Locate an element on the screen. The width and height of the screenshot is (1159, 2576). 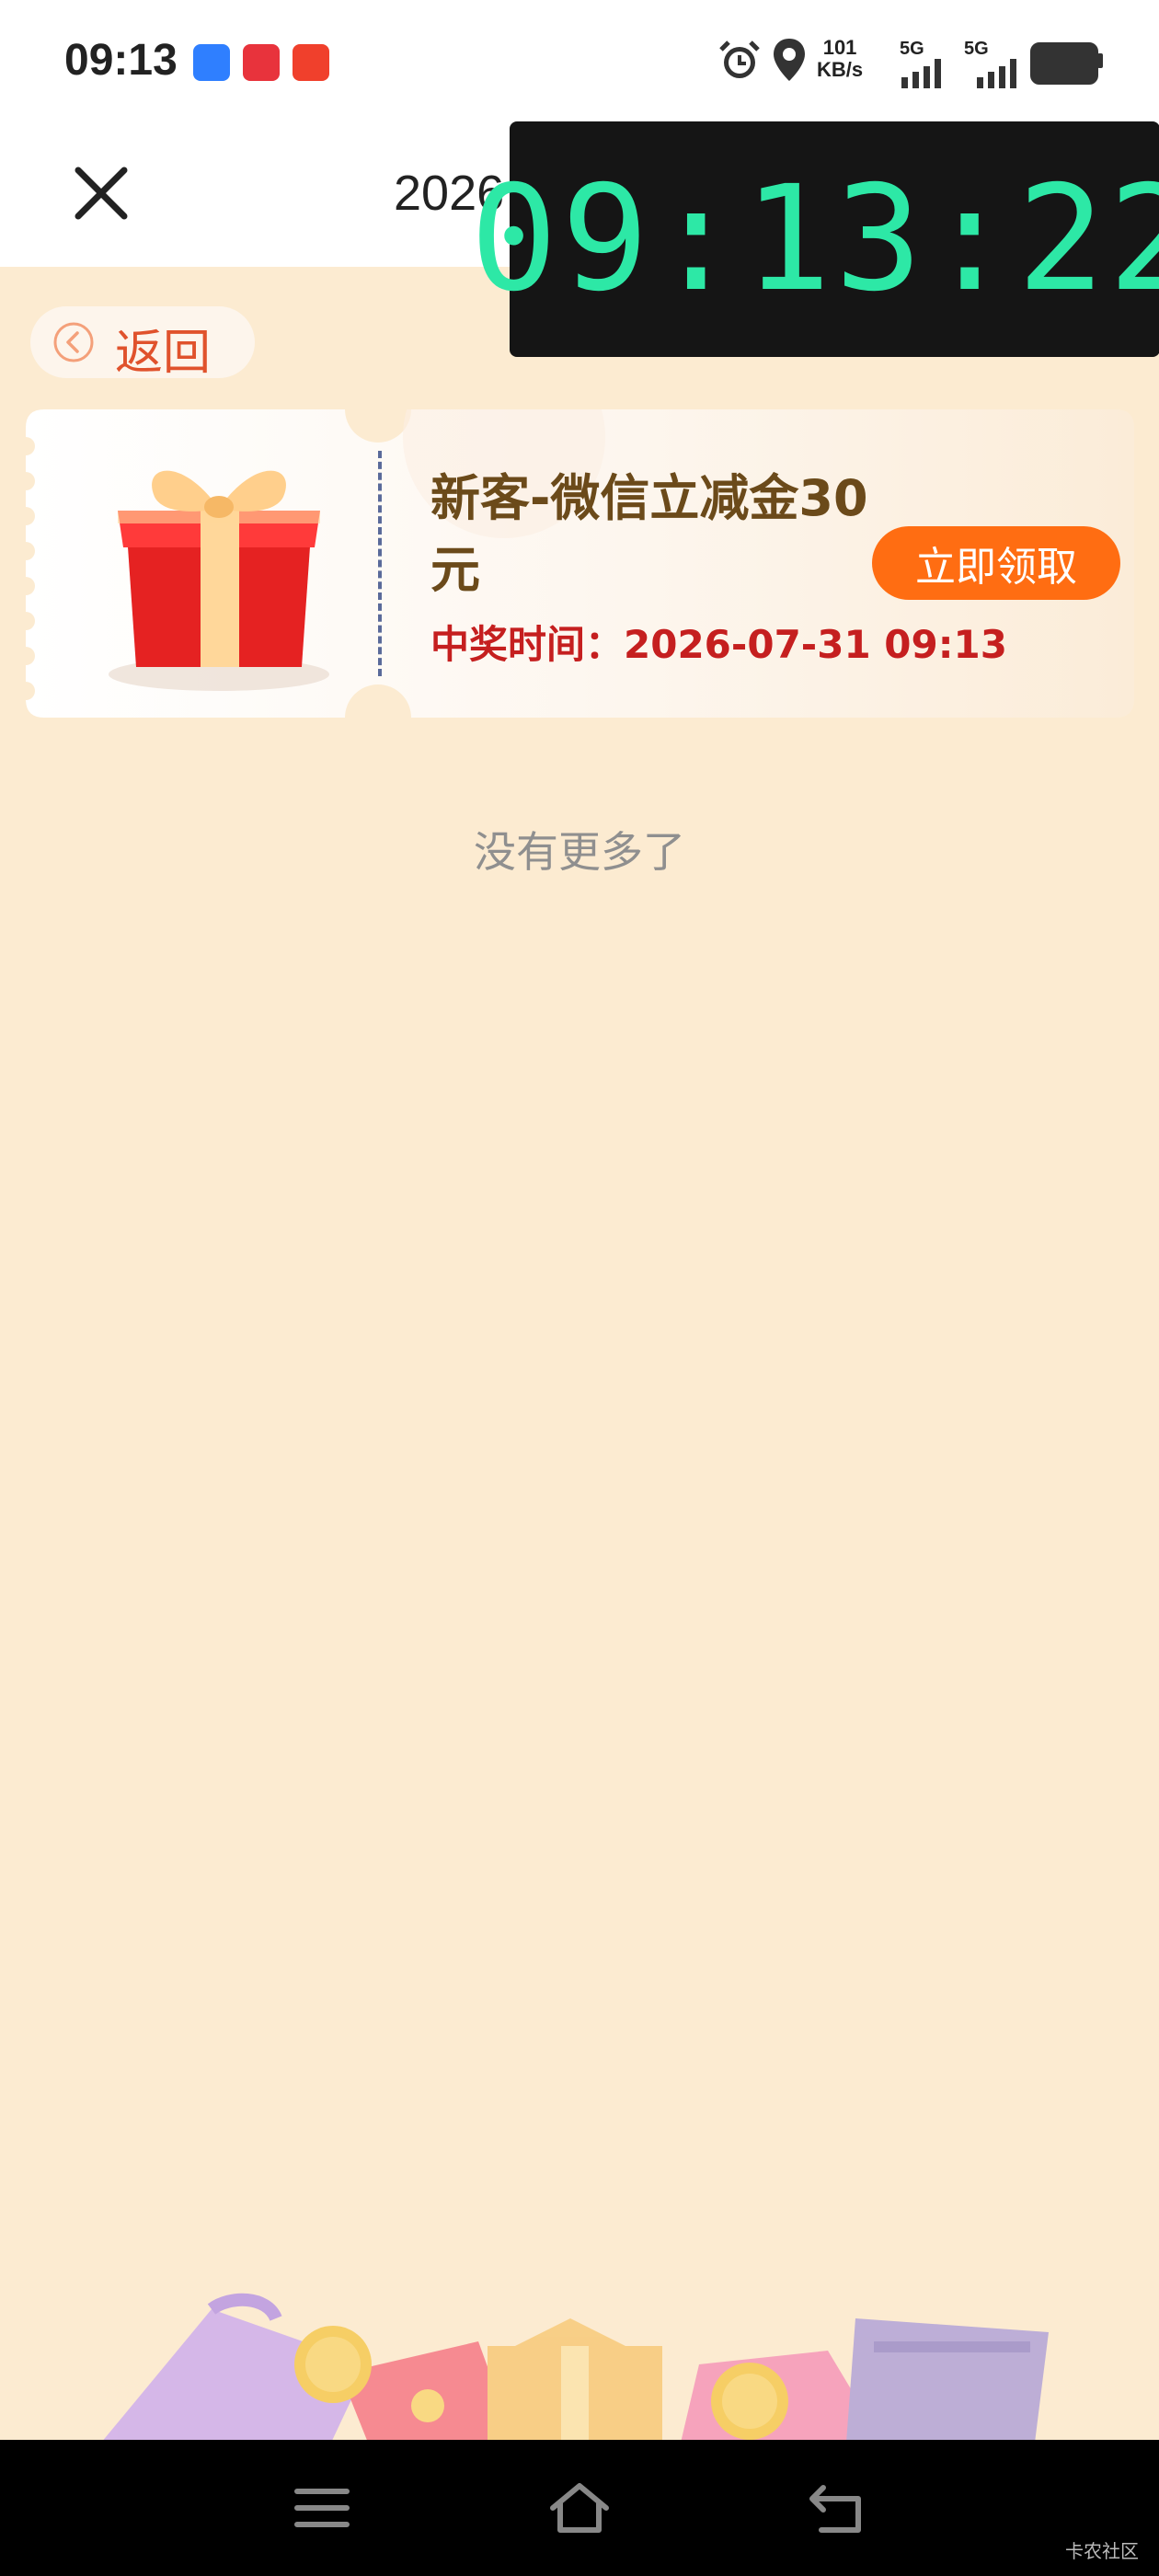
network-speed: 101 KB/s is located at coordinates (840, 58).